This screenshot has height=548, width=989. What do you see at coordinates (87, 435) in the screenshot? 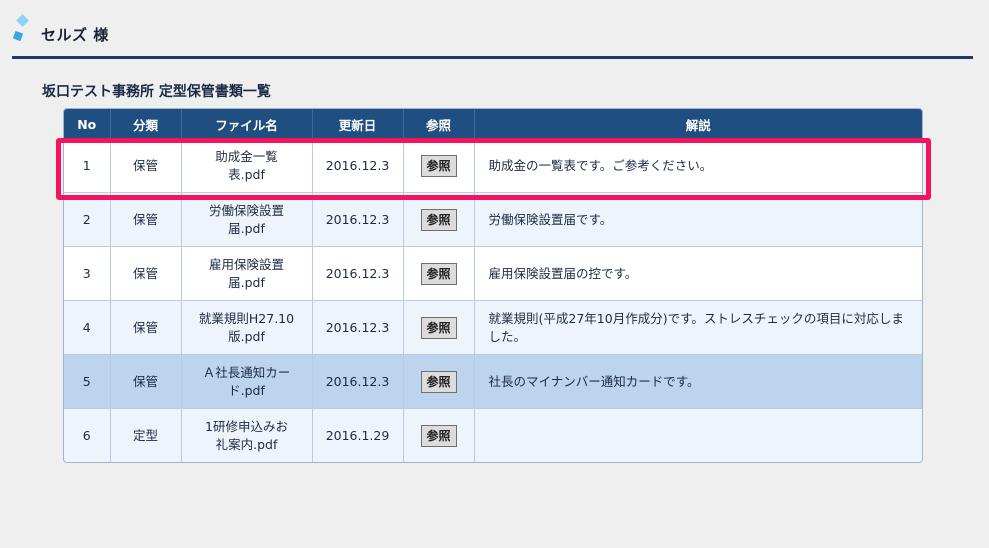
I see `cell-no: 6` at bounding box center [87, 435].